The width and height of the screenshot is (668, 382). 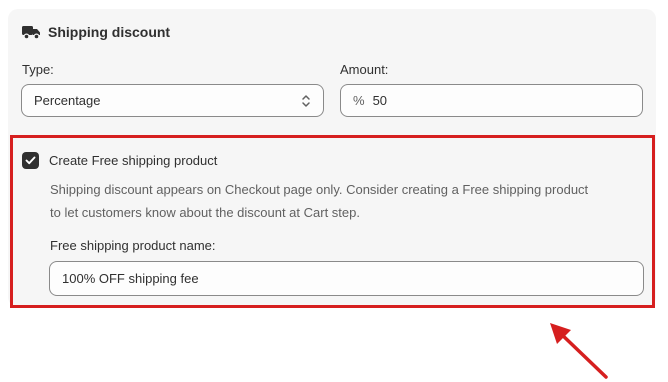 I want to click on free-shipping-name-value: 100% OFF shipping fee, so click(x=130, y=278).